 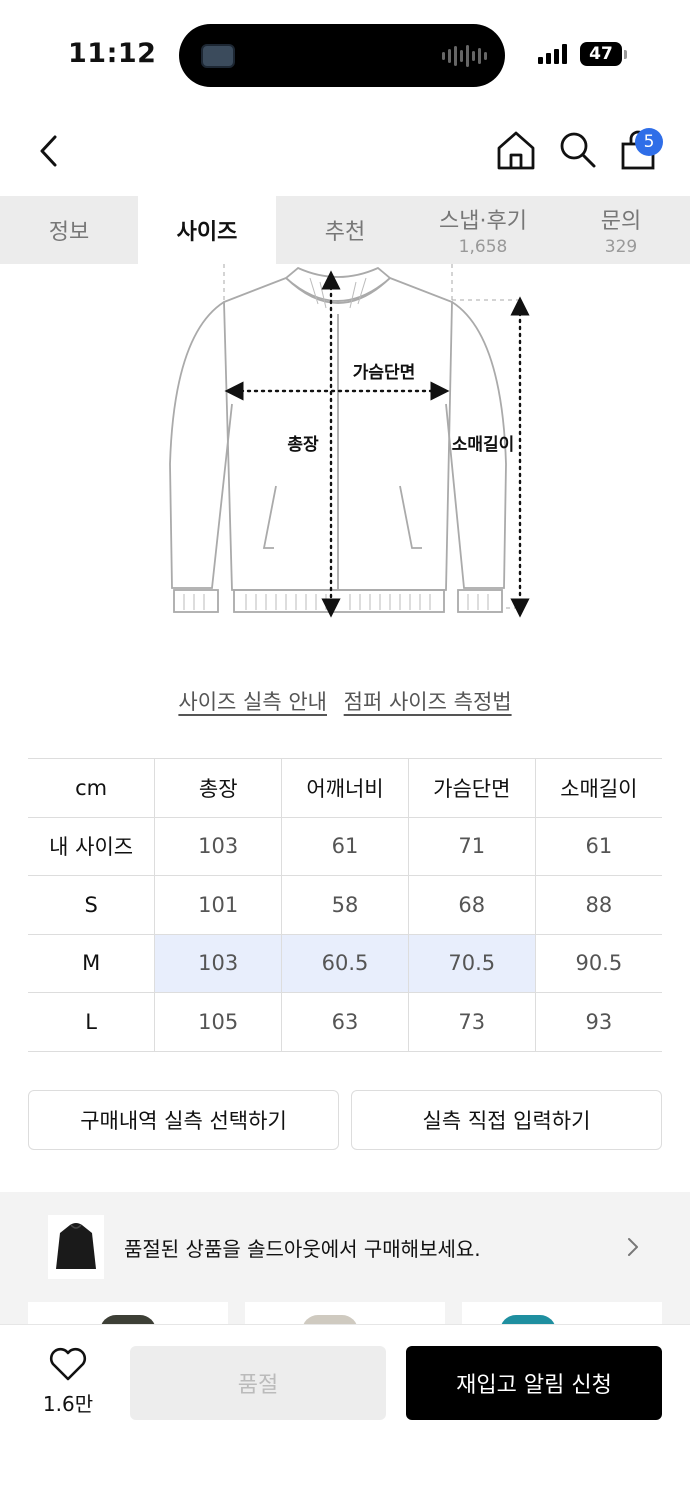 I want to click on chest-width-label: 가슴단면, so click(x=384, y=373).